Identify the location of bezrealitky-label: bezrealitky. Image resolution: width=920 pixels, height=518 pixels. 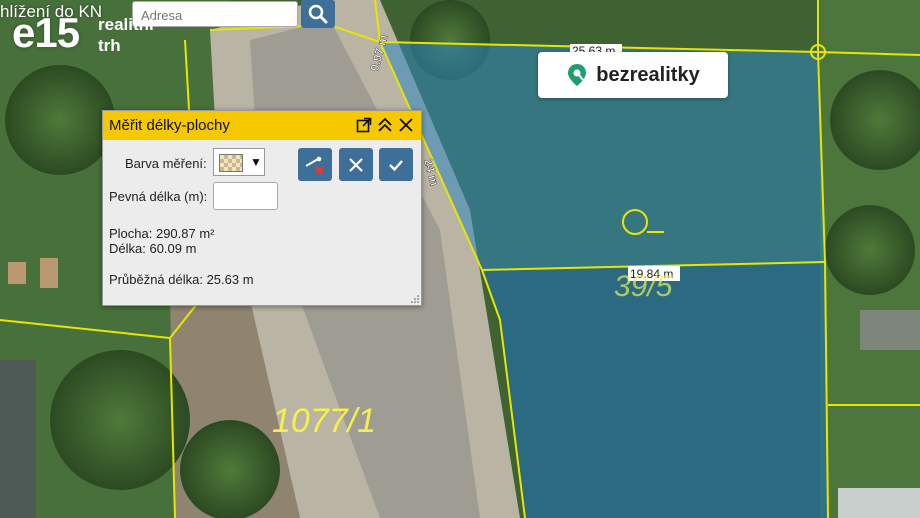
(648, 74).